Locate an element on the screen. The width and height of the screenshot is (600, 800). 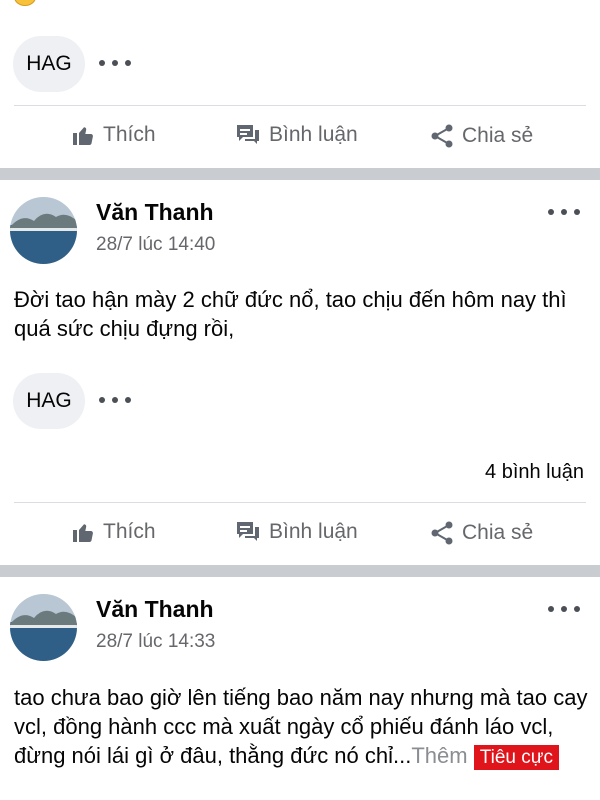
post-timestamp: 28/7 lúc 14:40 is located at coordinates (155, 245).